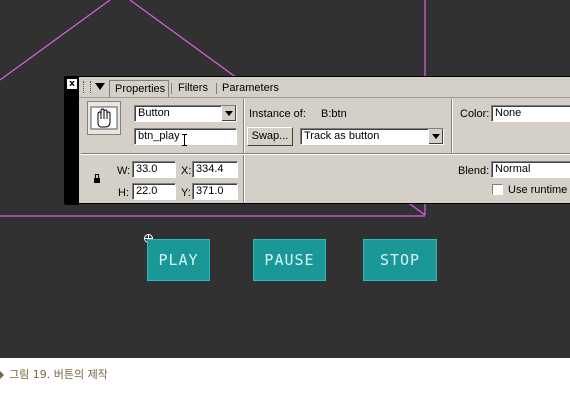  Describe the element at coordinates (72, 141) in the screenshot. I see `panel-sidebar-strip` at that location.